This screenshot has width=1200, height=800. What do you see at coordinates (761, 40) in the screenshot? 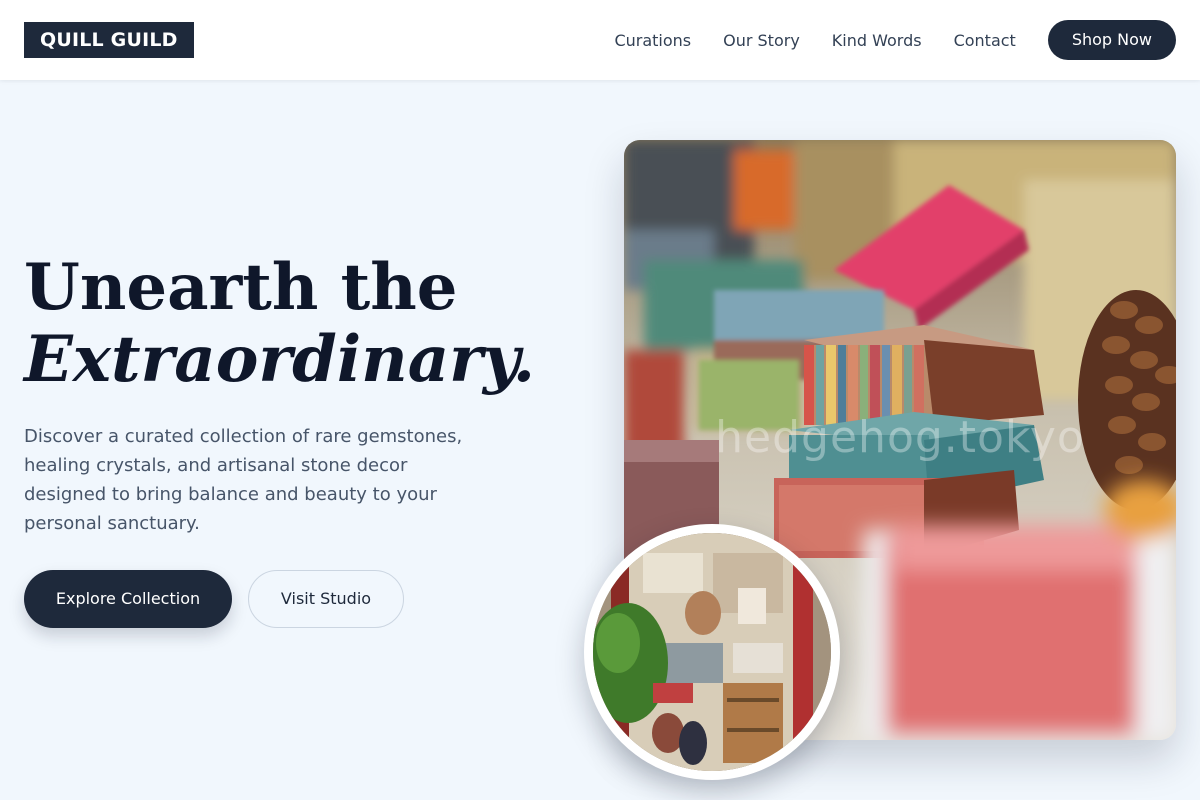
I see `nav-link-our-story: Our Story` at bounding box center [761, 40].